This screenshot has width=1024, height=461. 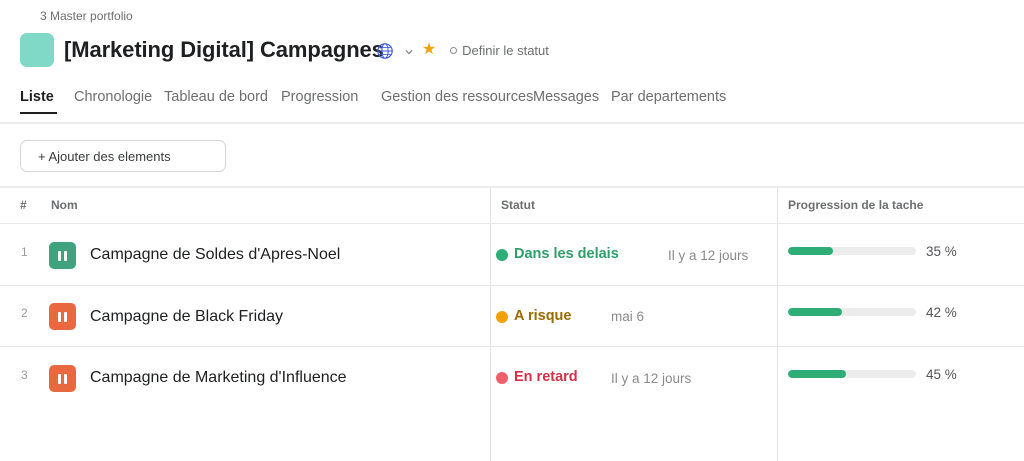 I want to click on tab-progression: Progression, so click(x=319, y=97).